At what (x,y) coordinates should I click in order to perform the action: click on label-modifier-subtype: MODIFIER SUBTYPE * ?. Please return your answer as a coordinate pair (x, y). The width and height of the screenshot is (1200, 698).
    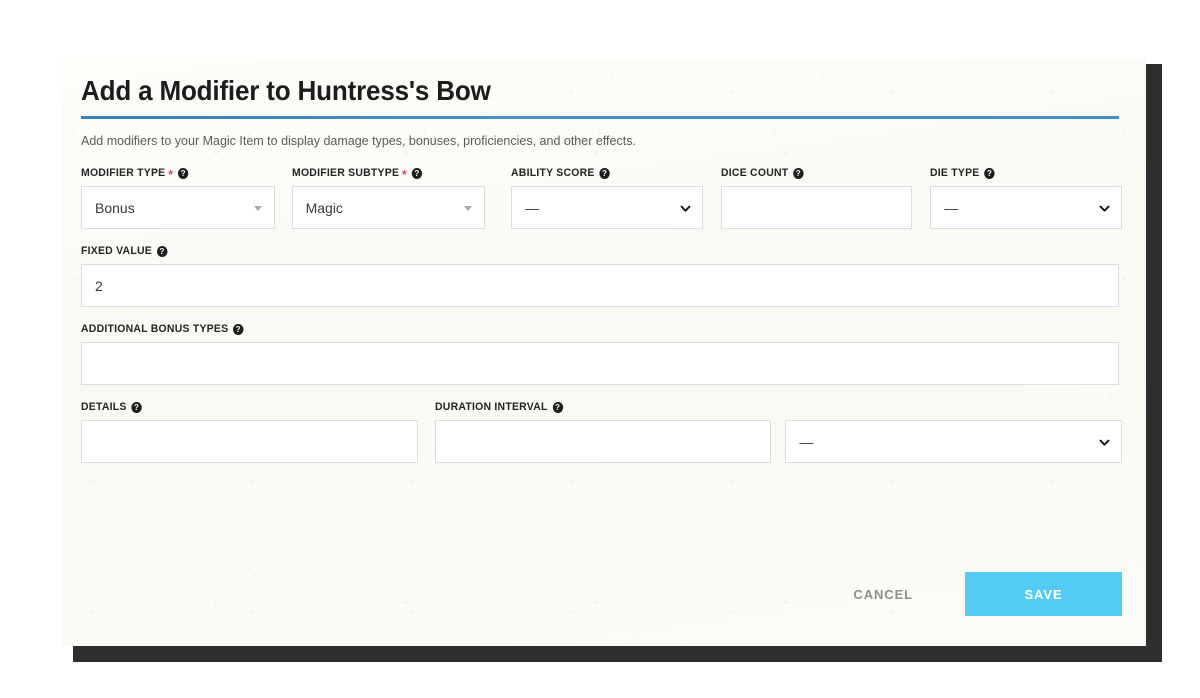
    Looking at the image, I should click on (383, 174).